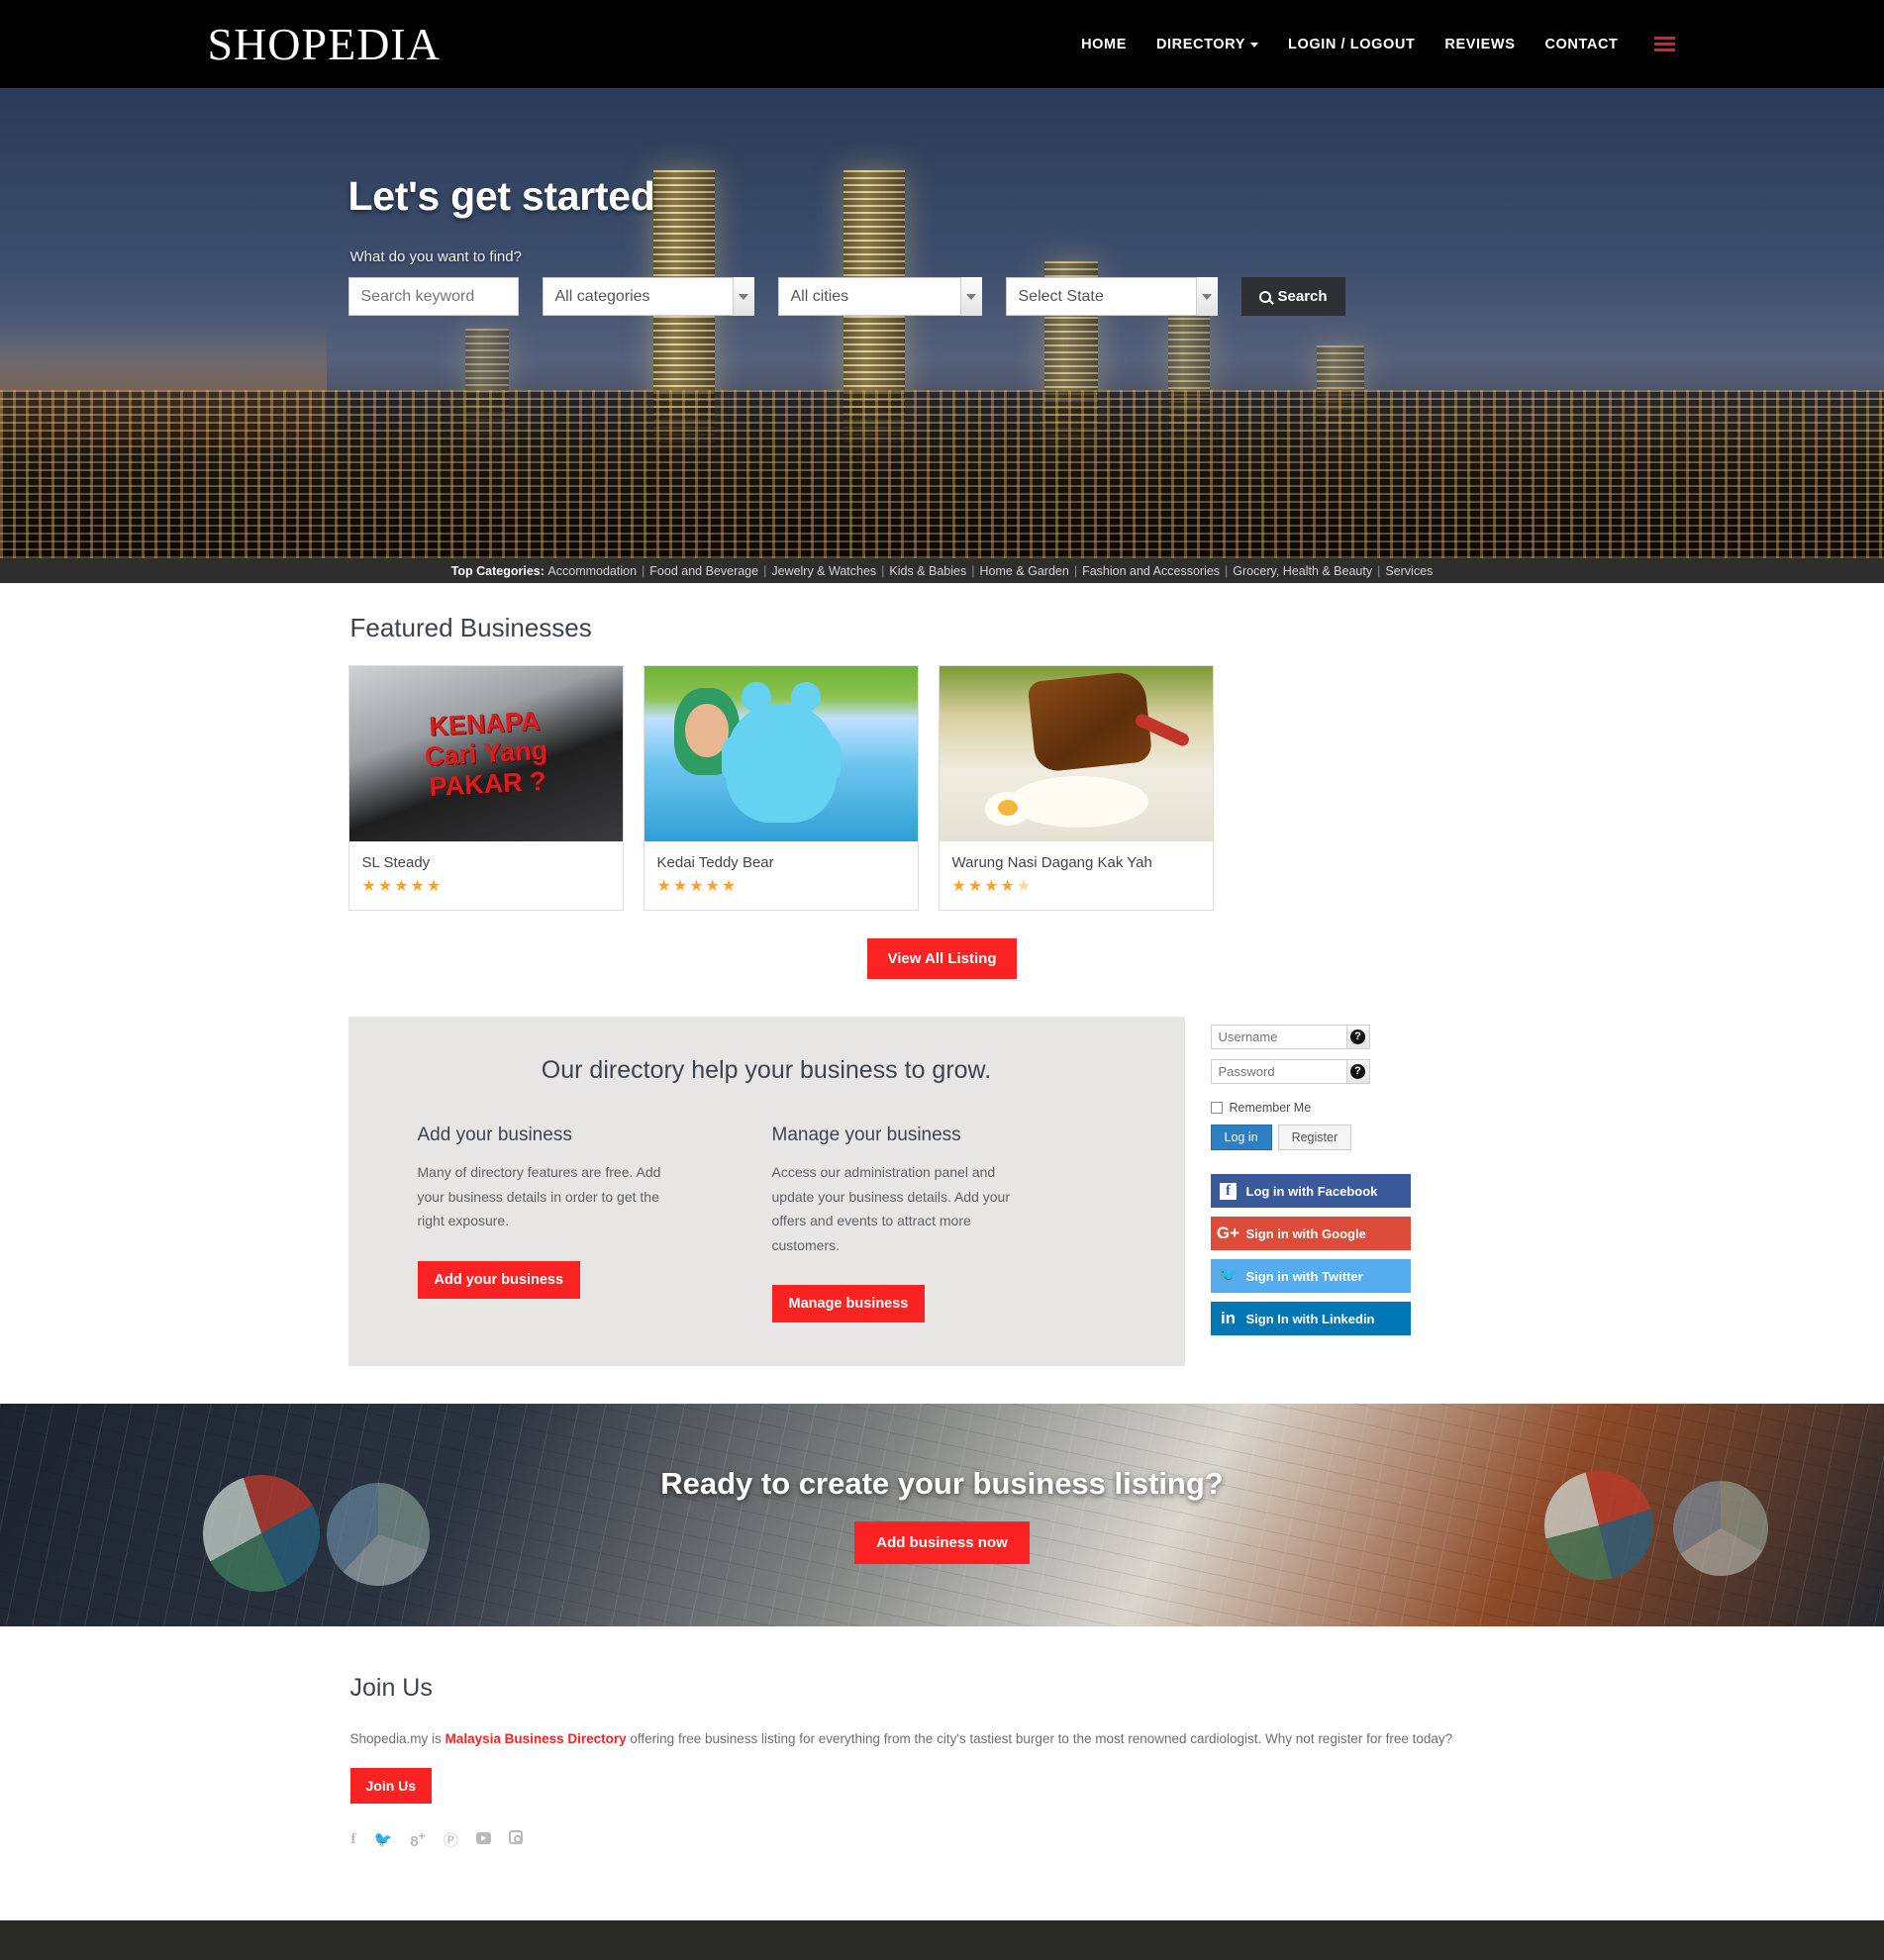 The width and height of the screenshot is (1884, 1960). Describe the element at coordinates (1216, 1108) in the screenshot. I see `remember-me-checkbox` at that location.